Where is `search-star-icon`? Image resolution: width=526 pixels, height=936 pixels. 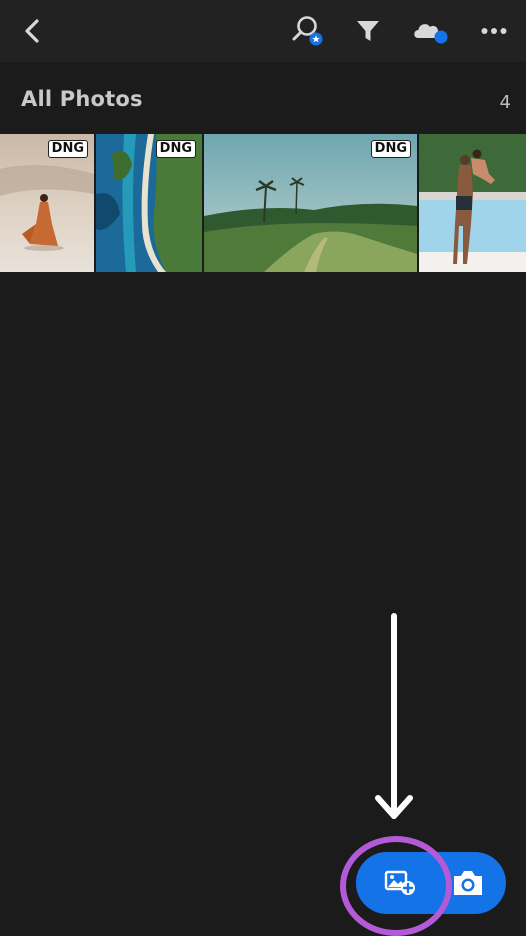 search-star-icon is located at coordinates (307, 31).